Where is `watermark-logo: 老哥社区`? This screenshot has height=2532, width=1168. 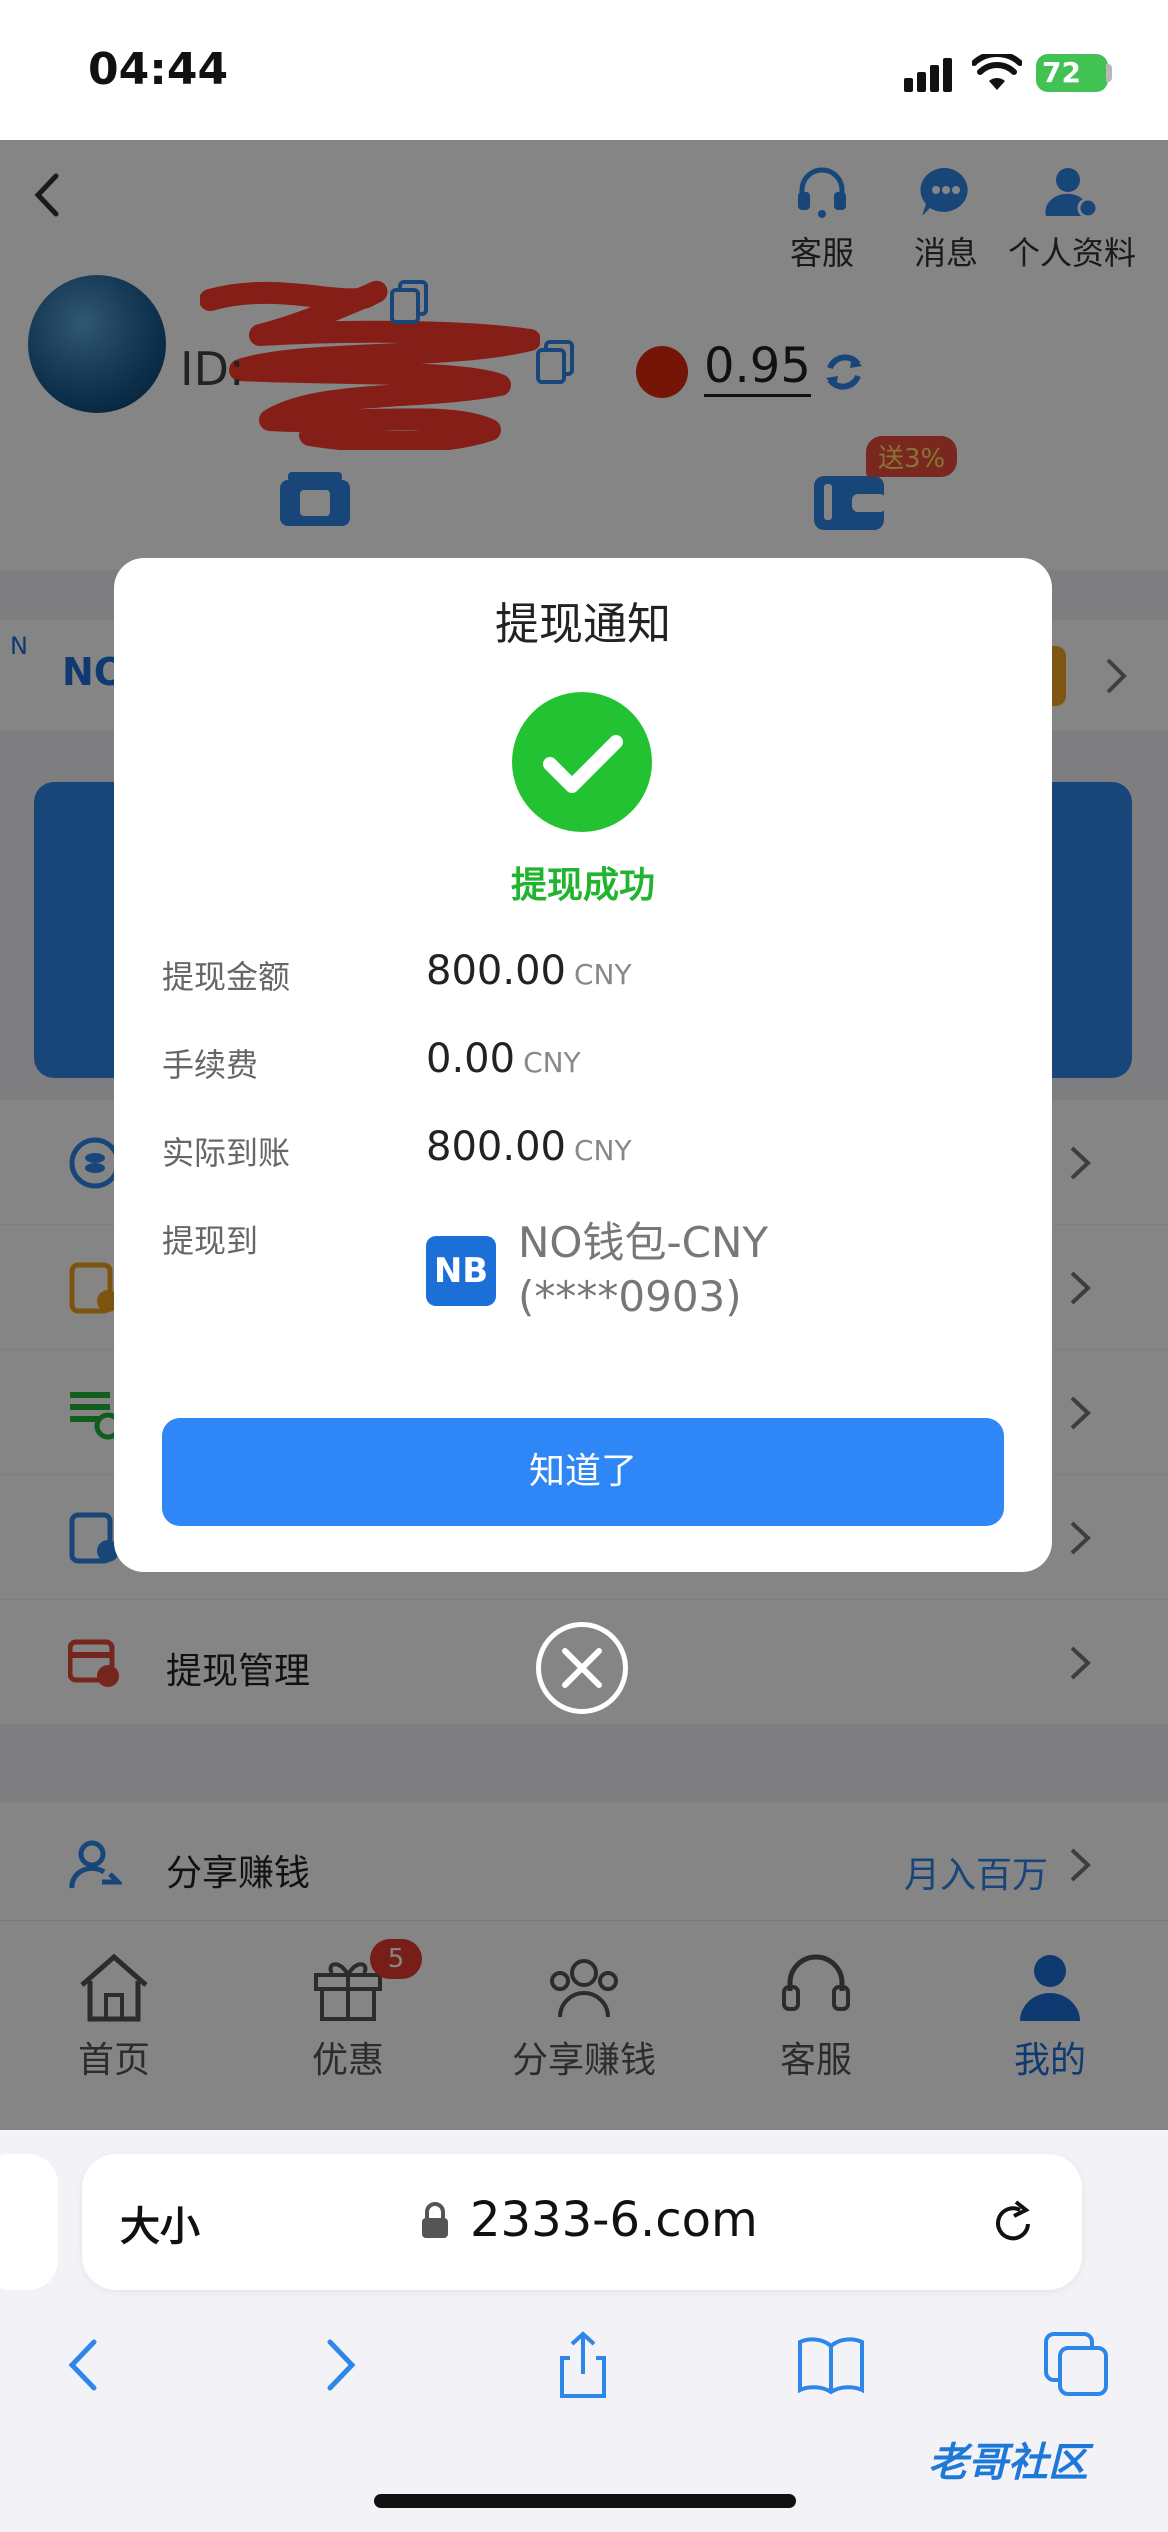
watermark-logo: 老哥社区 is located at coordinates (1008, 2463).